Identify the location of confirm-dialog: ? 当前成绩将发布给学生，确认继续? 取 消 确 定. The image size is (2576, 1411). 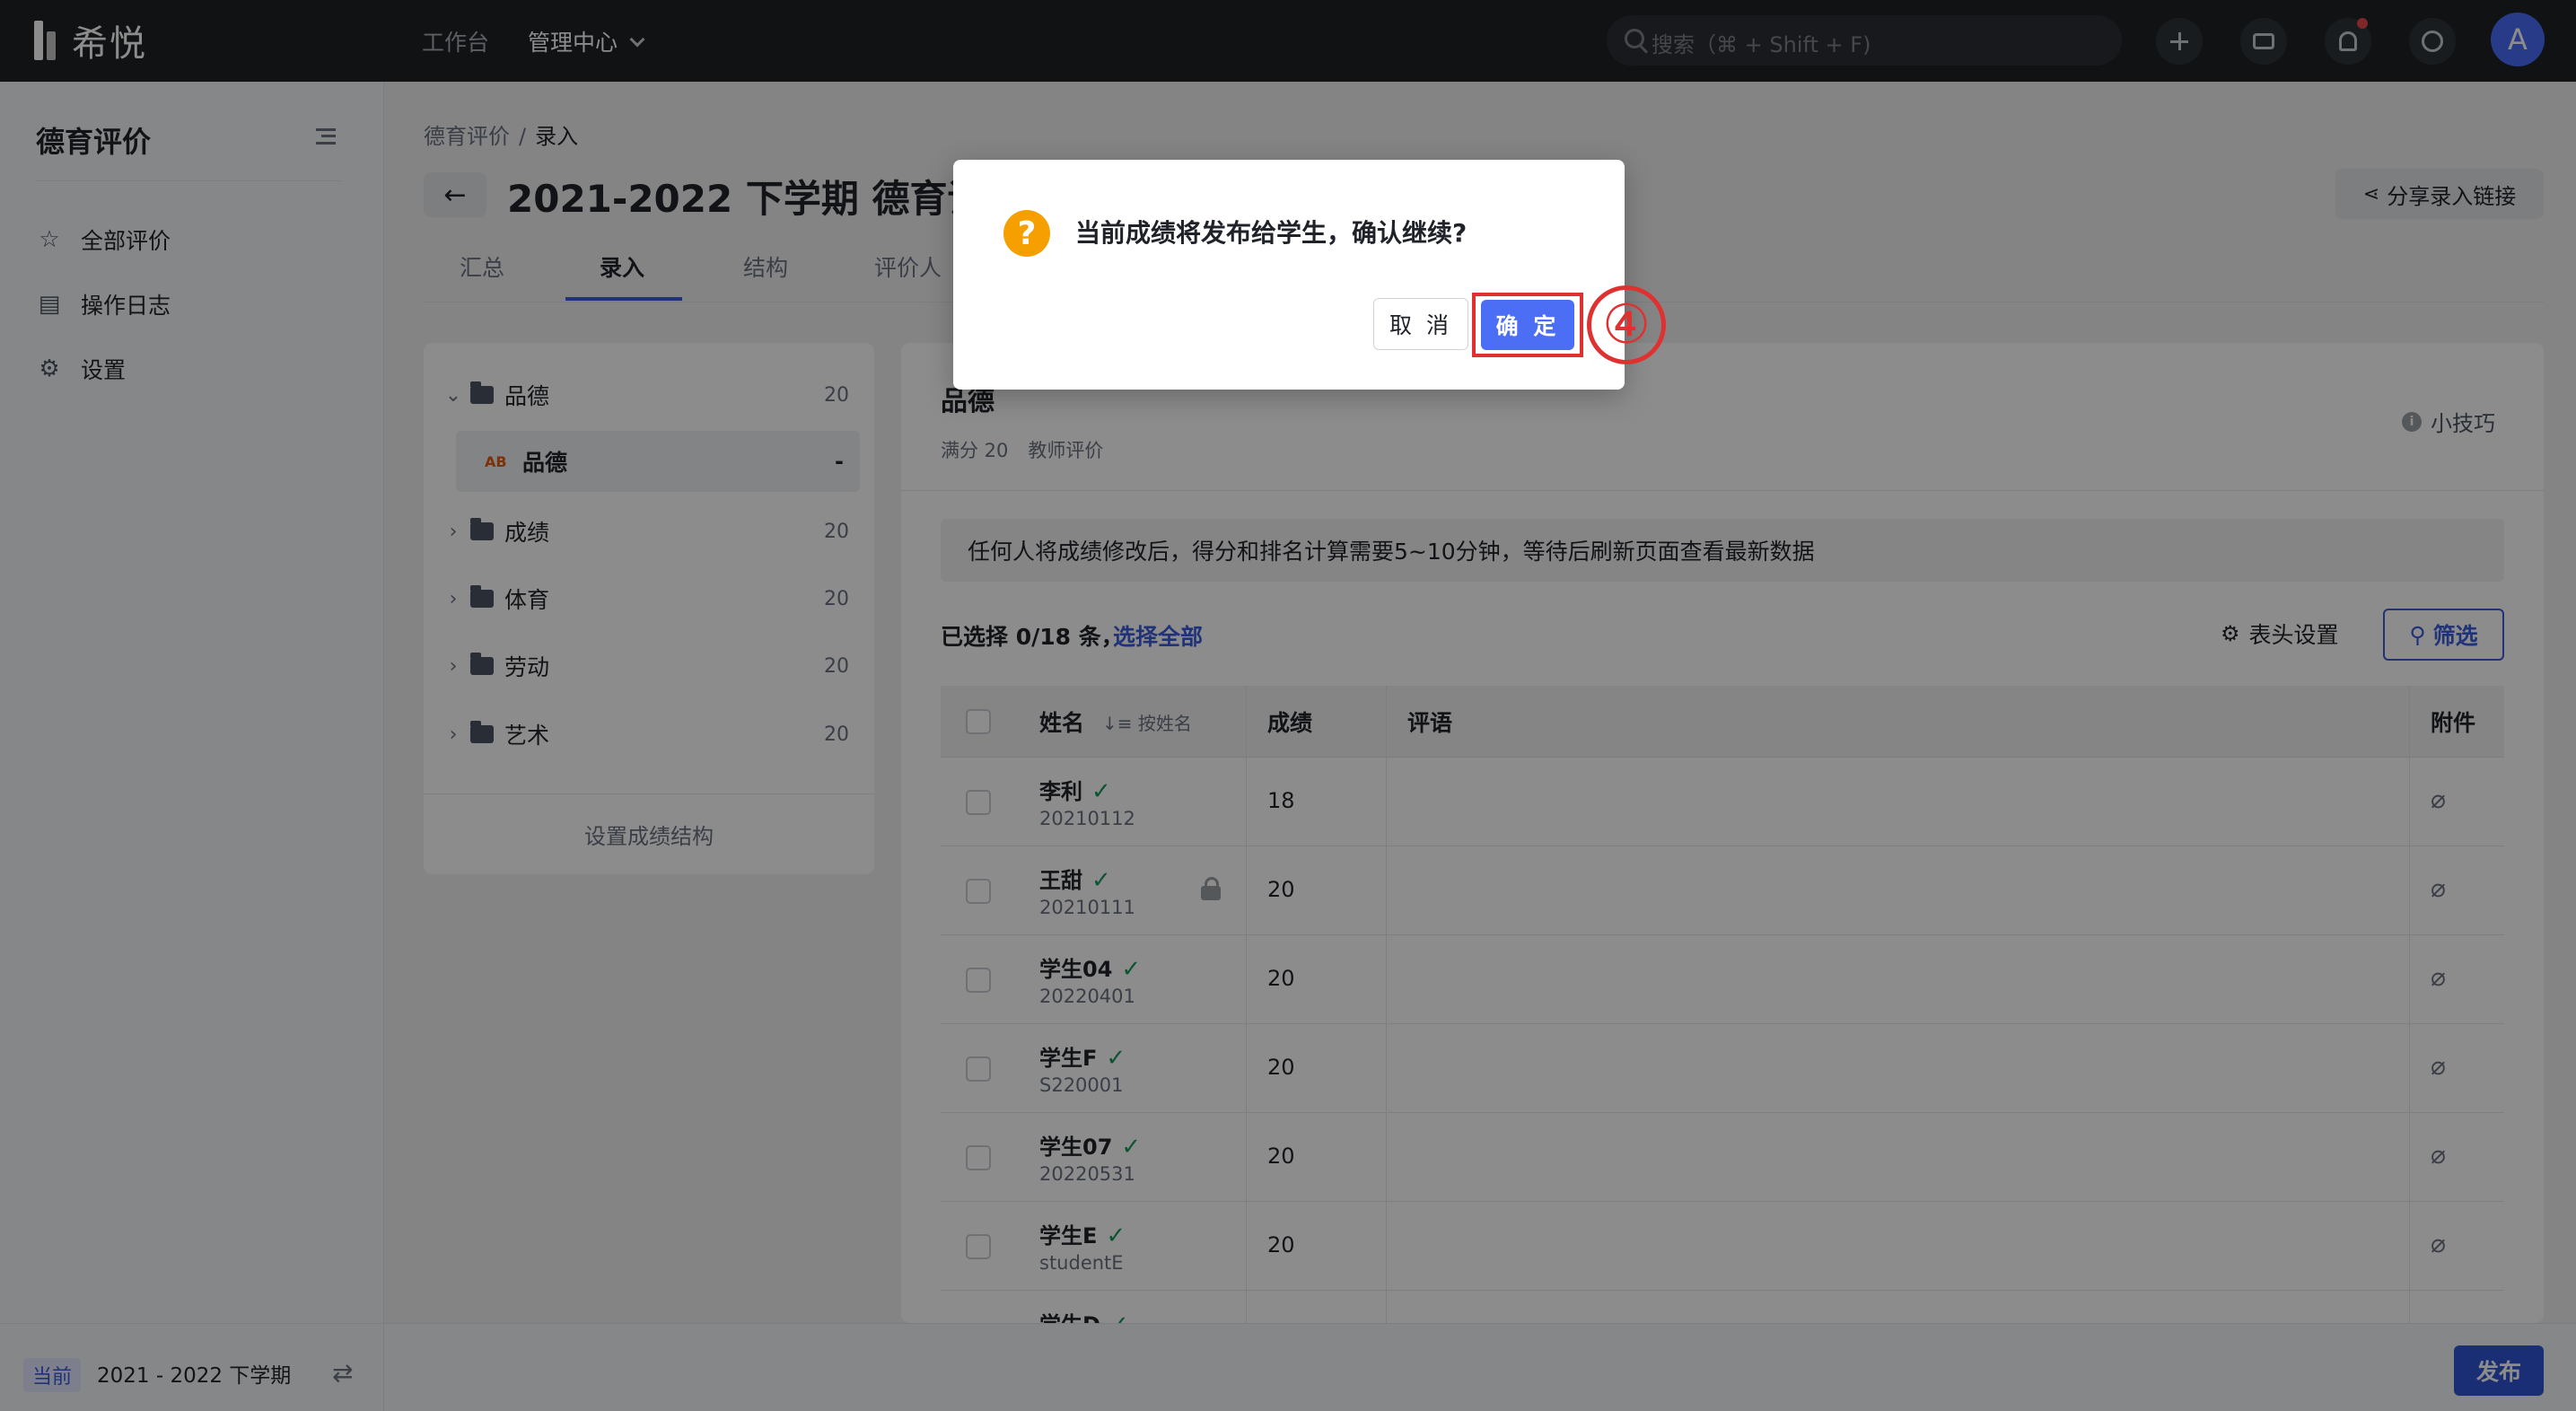
(1289, 275).